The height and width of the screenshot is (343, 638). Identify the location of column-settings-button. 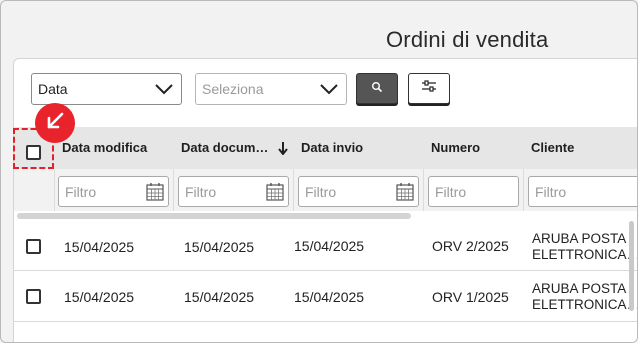
(429, 88).